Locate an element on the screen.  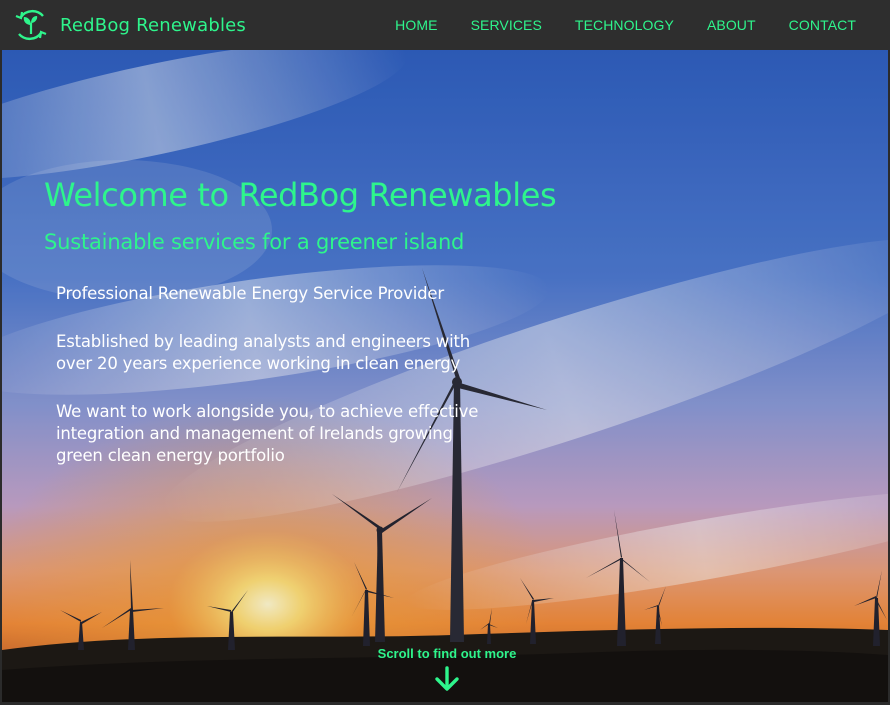
arrow-down-icon is located at coordinates (447, 678).